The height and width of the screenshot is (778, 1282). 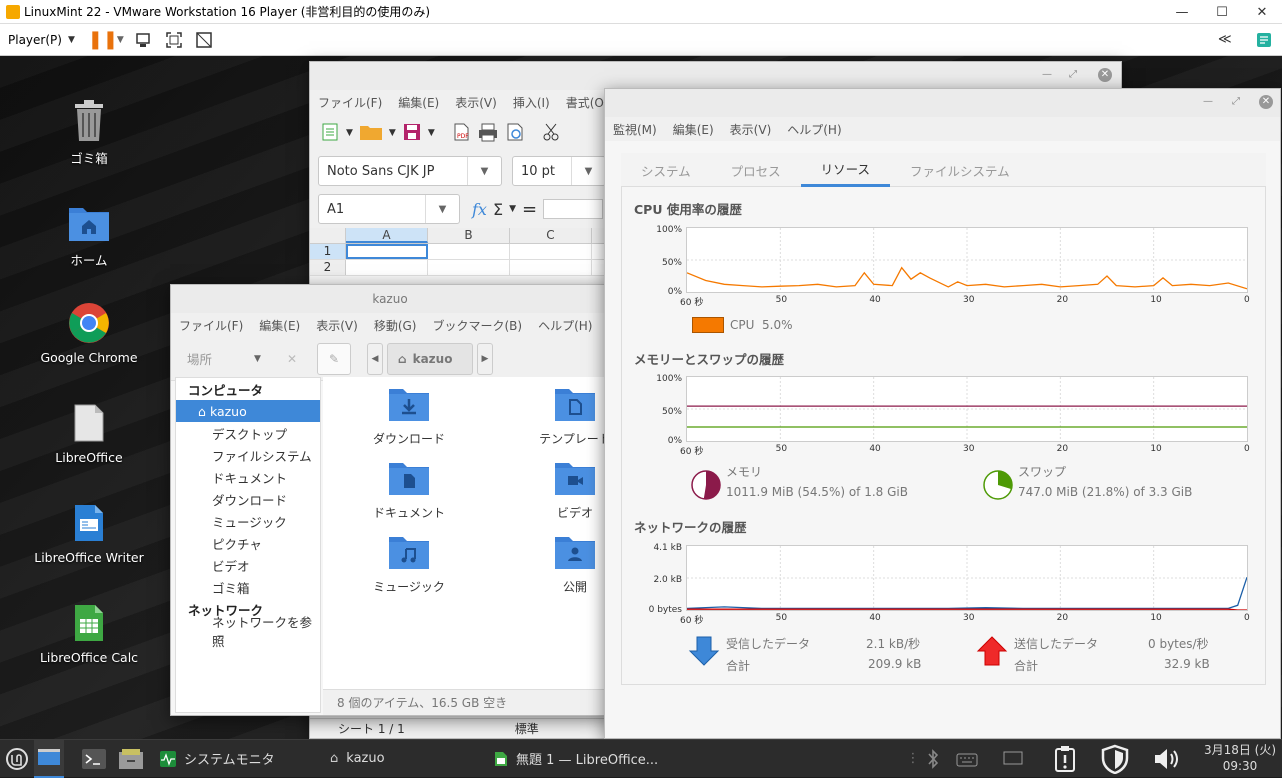 What do you see at coordinates (94, 759) in the screenshot?
I see `terminal-launcher` at bounding box center [94, 759].